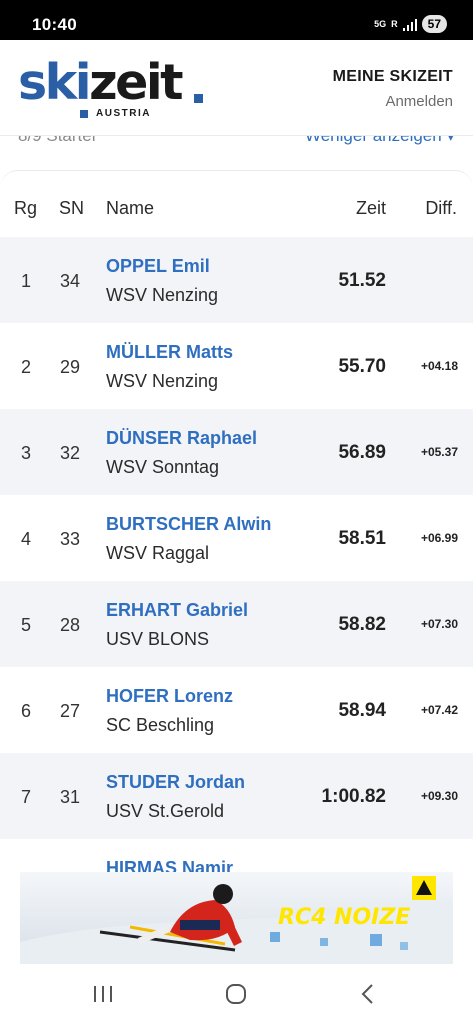 The image size is (473, 1024). Describe the element at coordinates (362, 366) in the screenshot. I see `time-cell: 55.70` at that location.